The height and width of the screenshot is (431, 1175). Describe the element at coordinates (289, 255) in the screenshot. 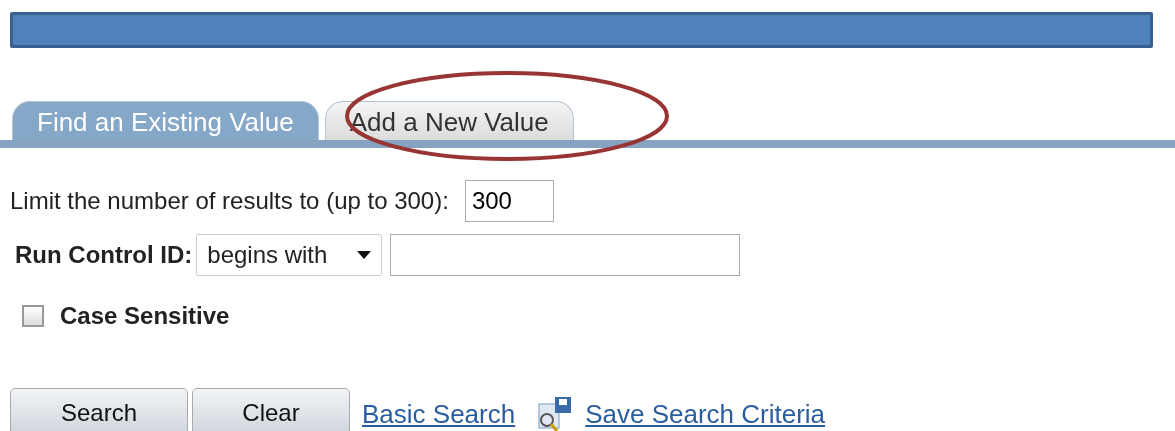

I see `operator-dropdown: begins with` at that location.